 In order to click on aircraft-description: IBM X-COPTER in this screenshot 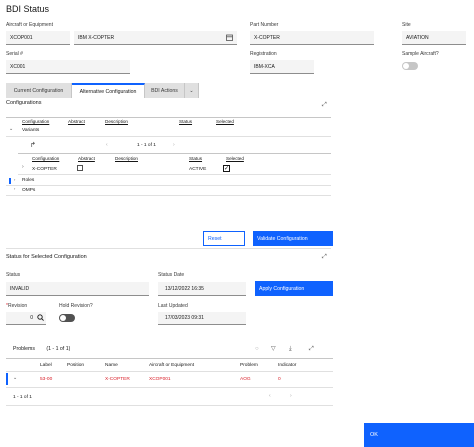, I will do `click(96, 37)`.